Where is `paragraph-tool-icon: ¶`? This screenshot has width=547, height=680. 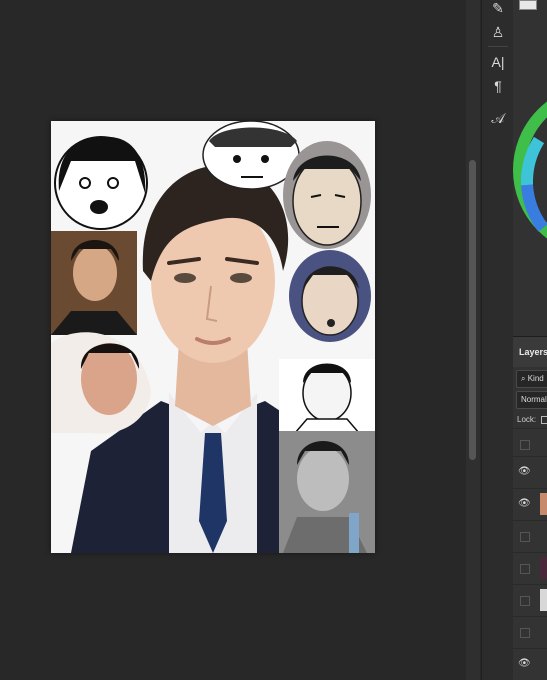
paragraph-tool-icon: ¶ is located at coordinates (498, 86).